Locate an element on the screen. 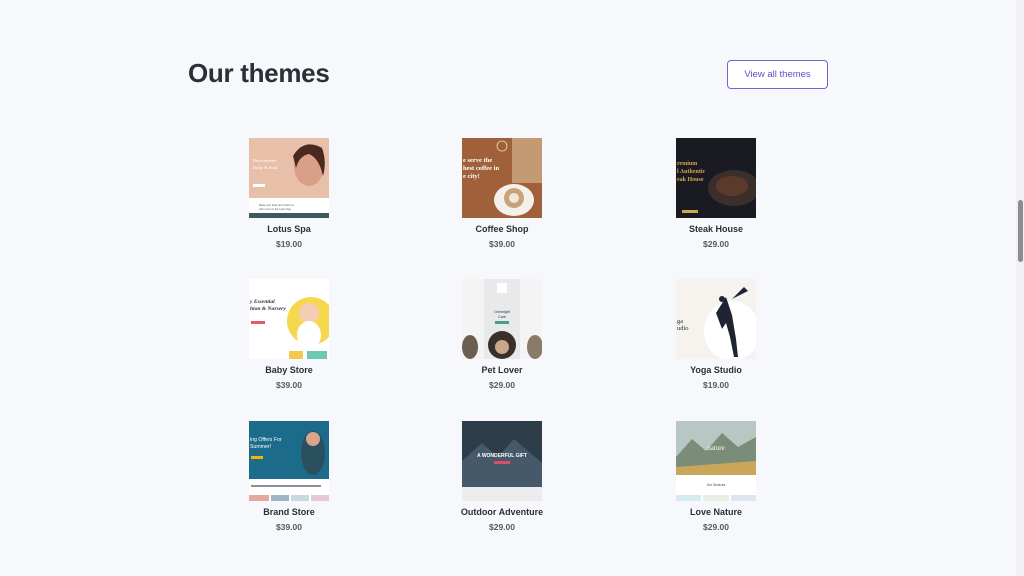 This screenshot has width=1024, height=576. scrollbar-track is located at coordinates (1020, 288).